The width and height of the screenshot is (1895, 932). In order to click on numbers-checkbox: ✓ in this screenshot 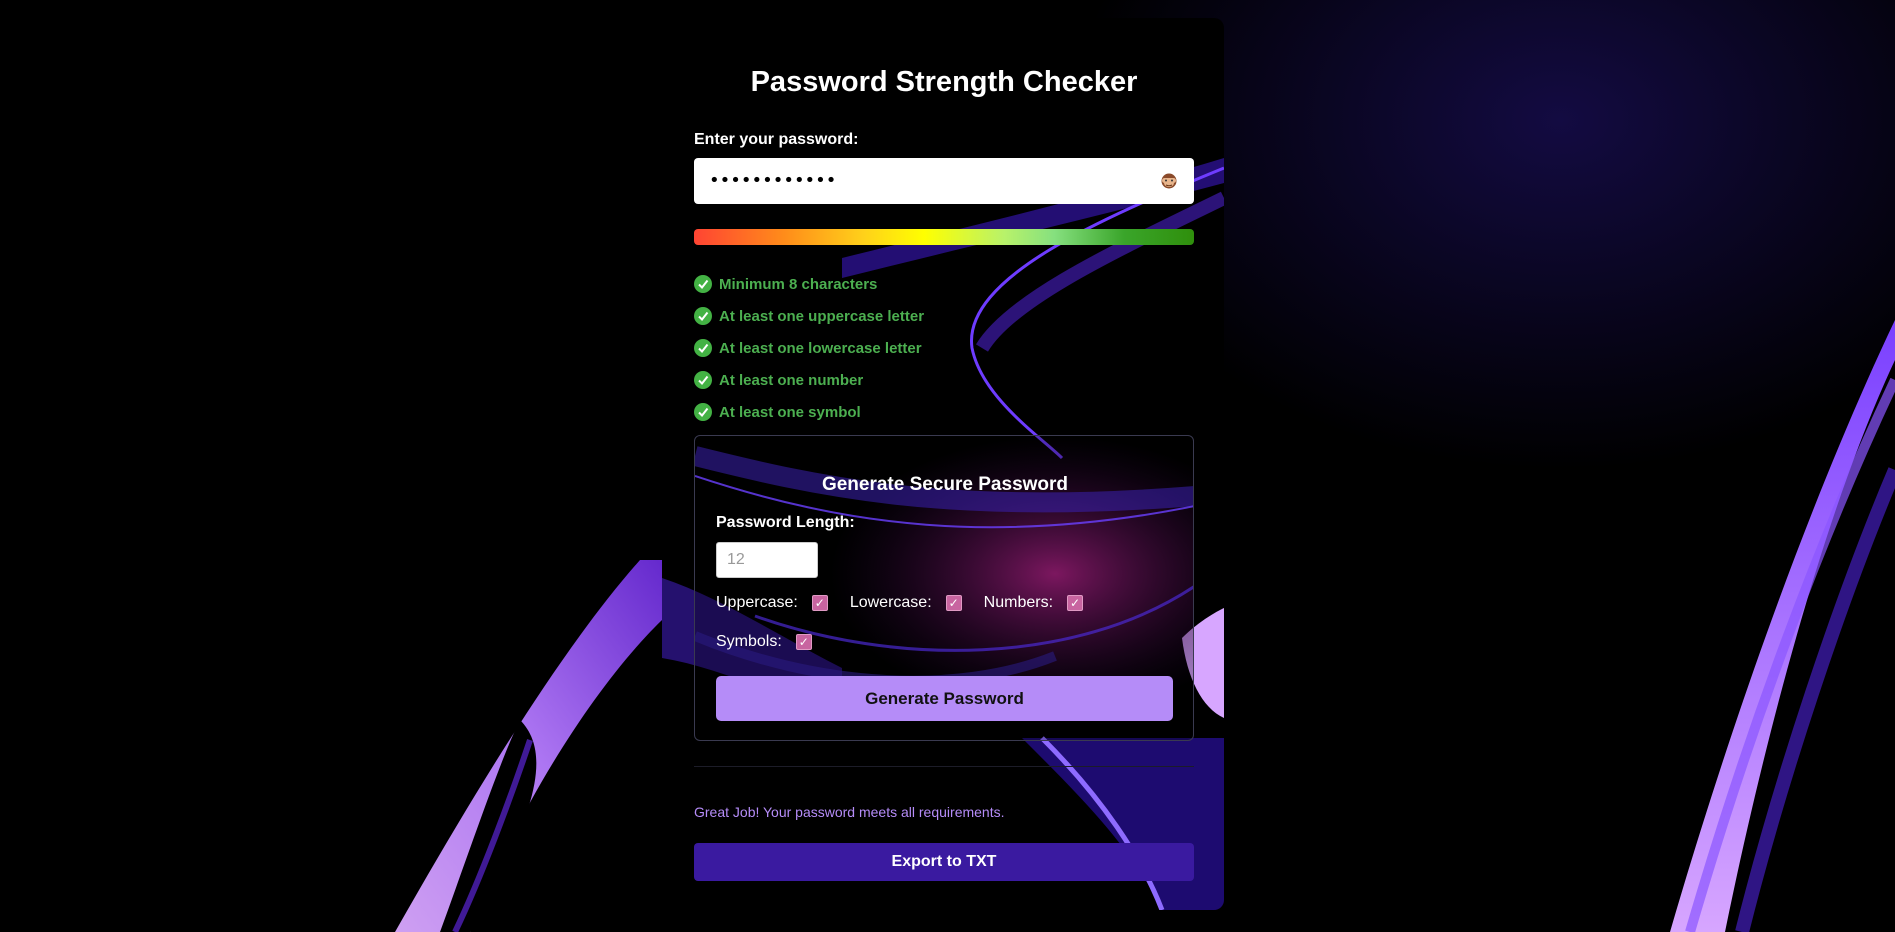, I will do `click(1075, 603)`.